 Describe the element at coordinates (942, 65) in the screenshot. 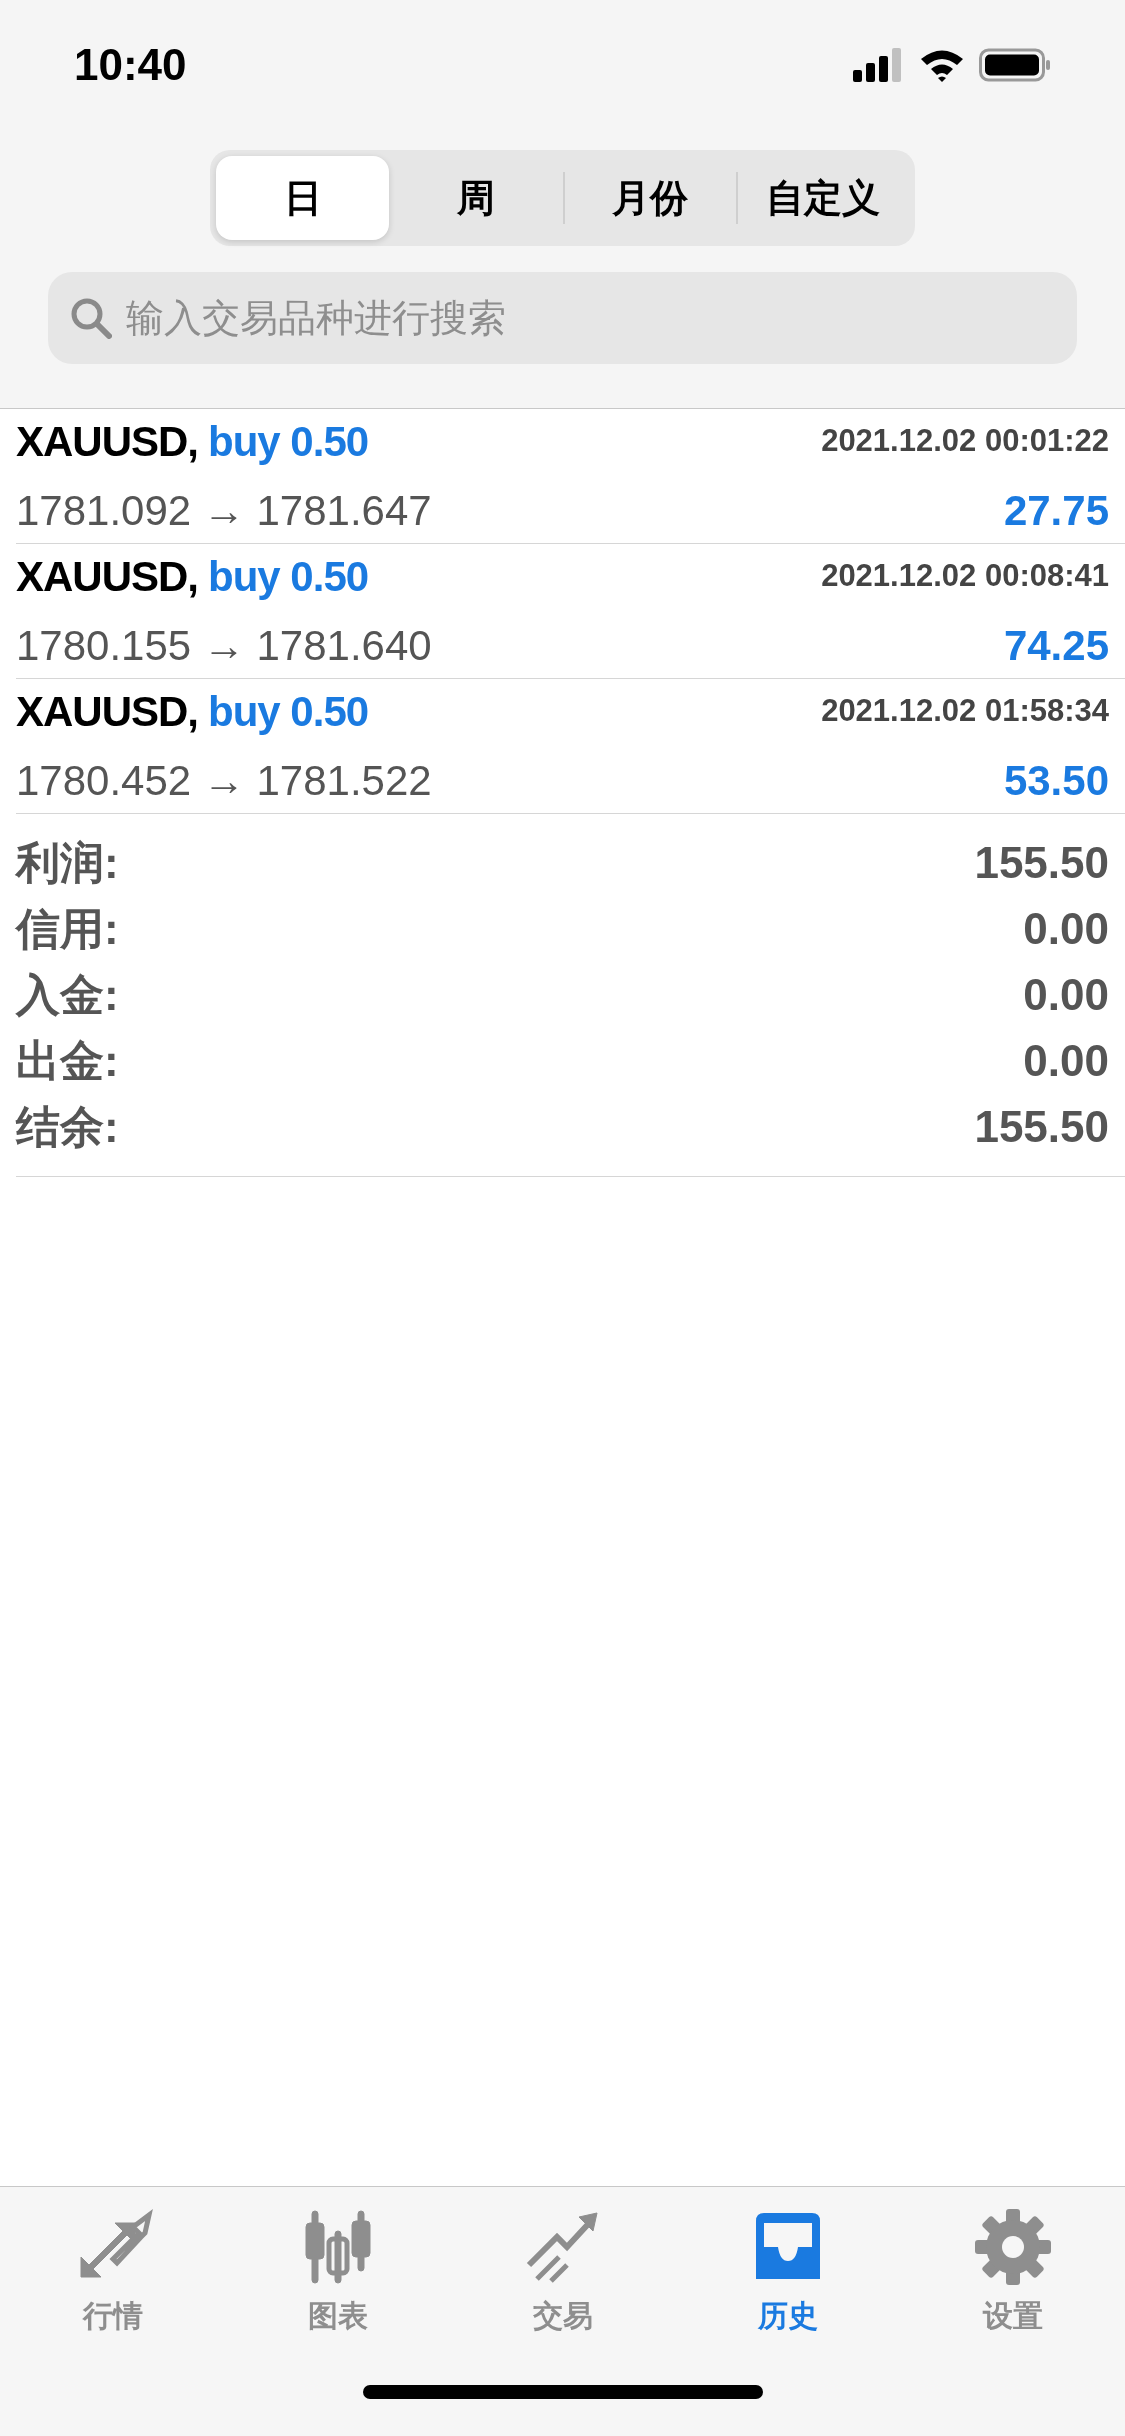

I see `wifi-icon` at that location.